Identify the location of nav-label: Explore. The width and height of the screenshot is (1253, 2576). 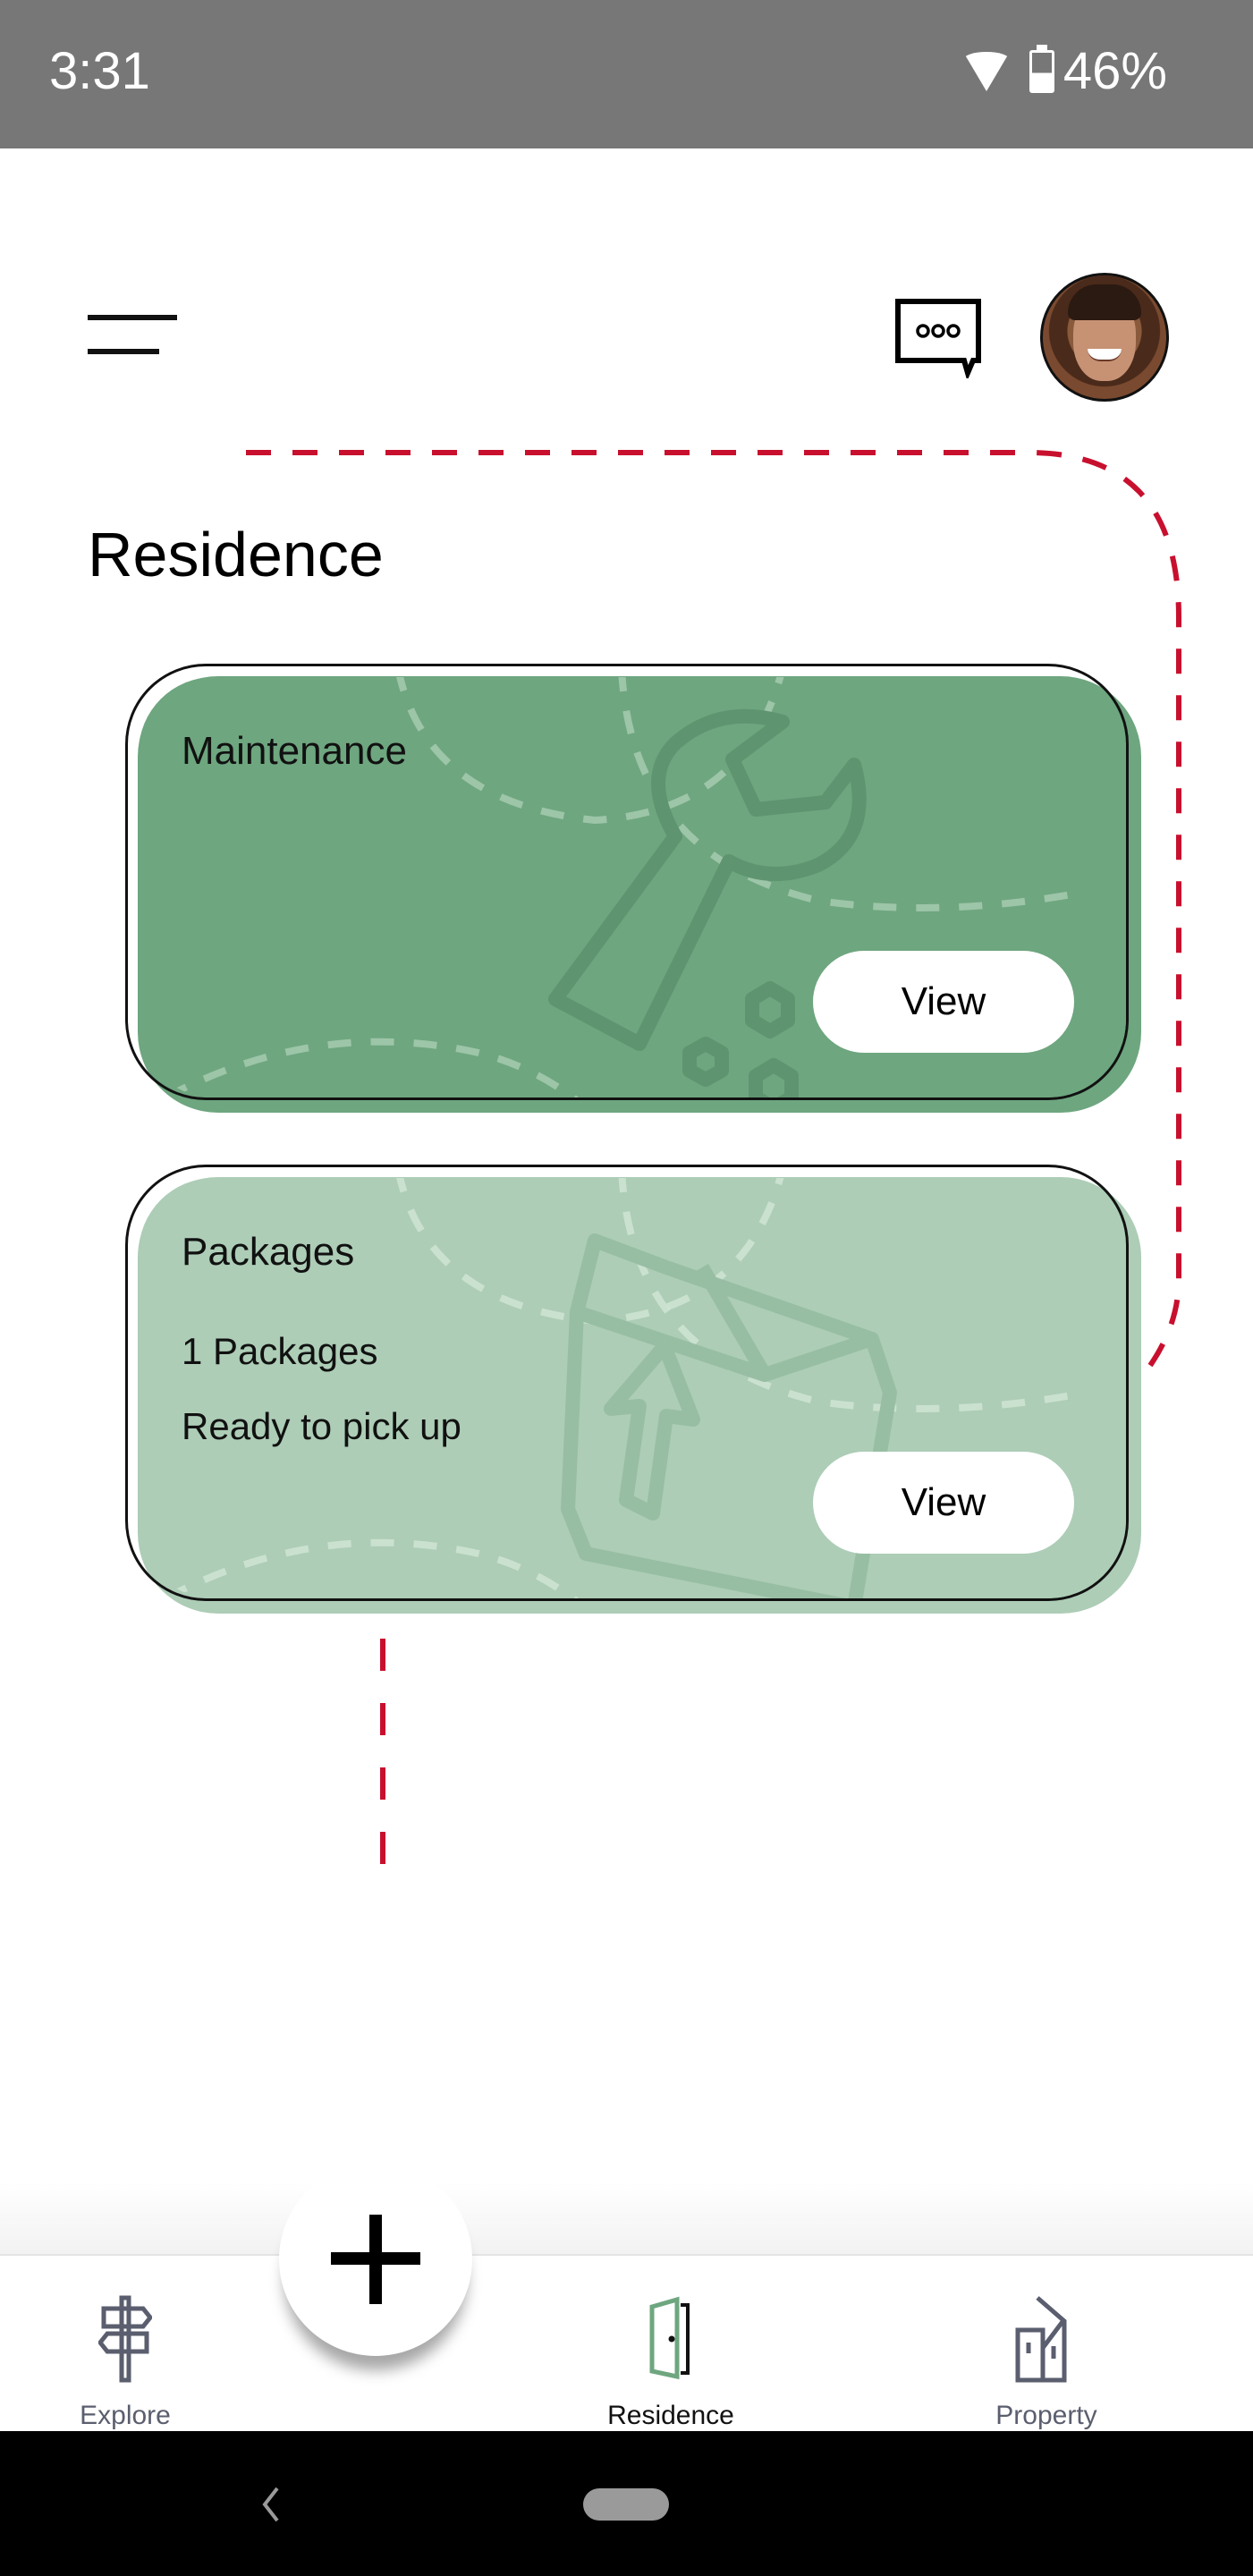
(125, 2415).